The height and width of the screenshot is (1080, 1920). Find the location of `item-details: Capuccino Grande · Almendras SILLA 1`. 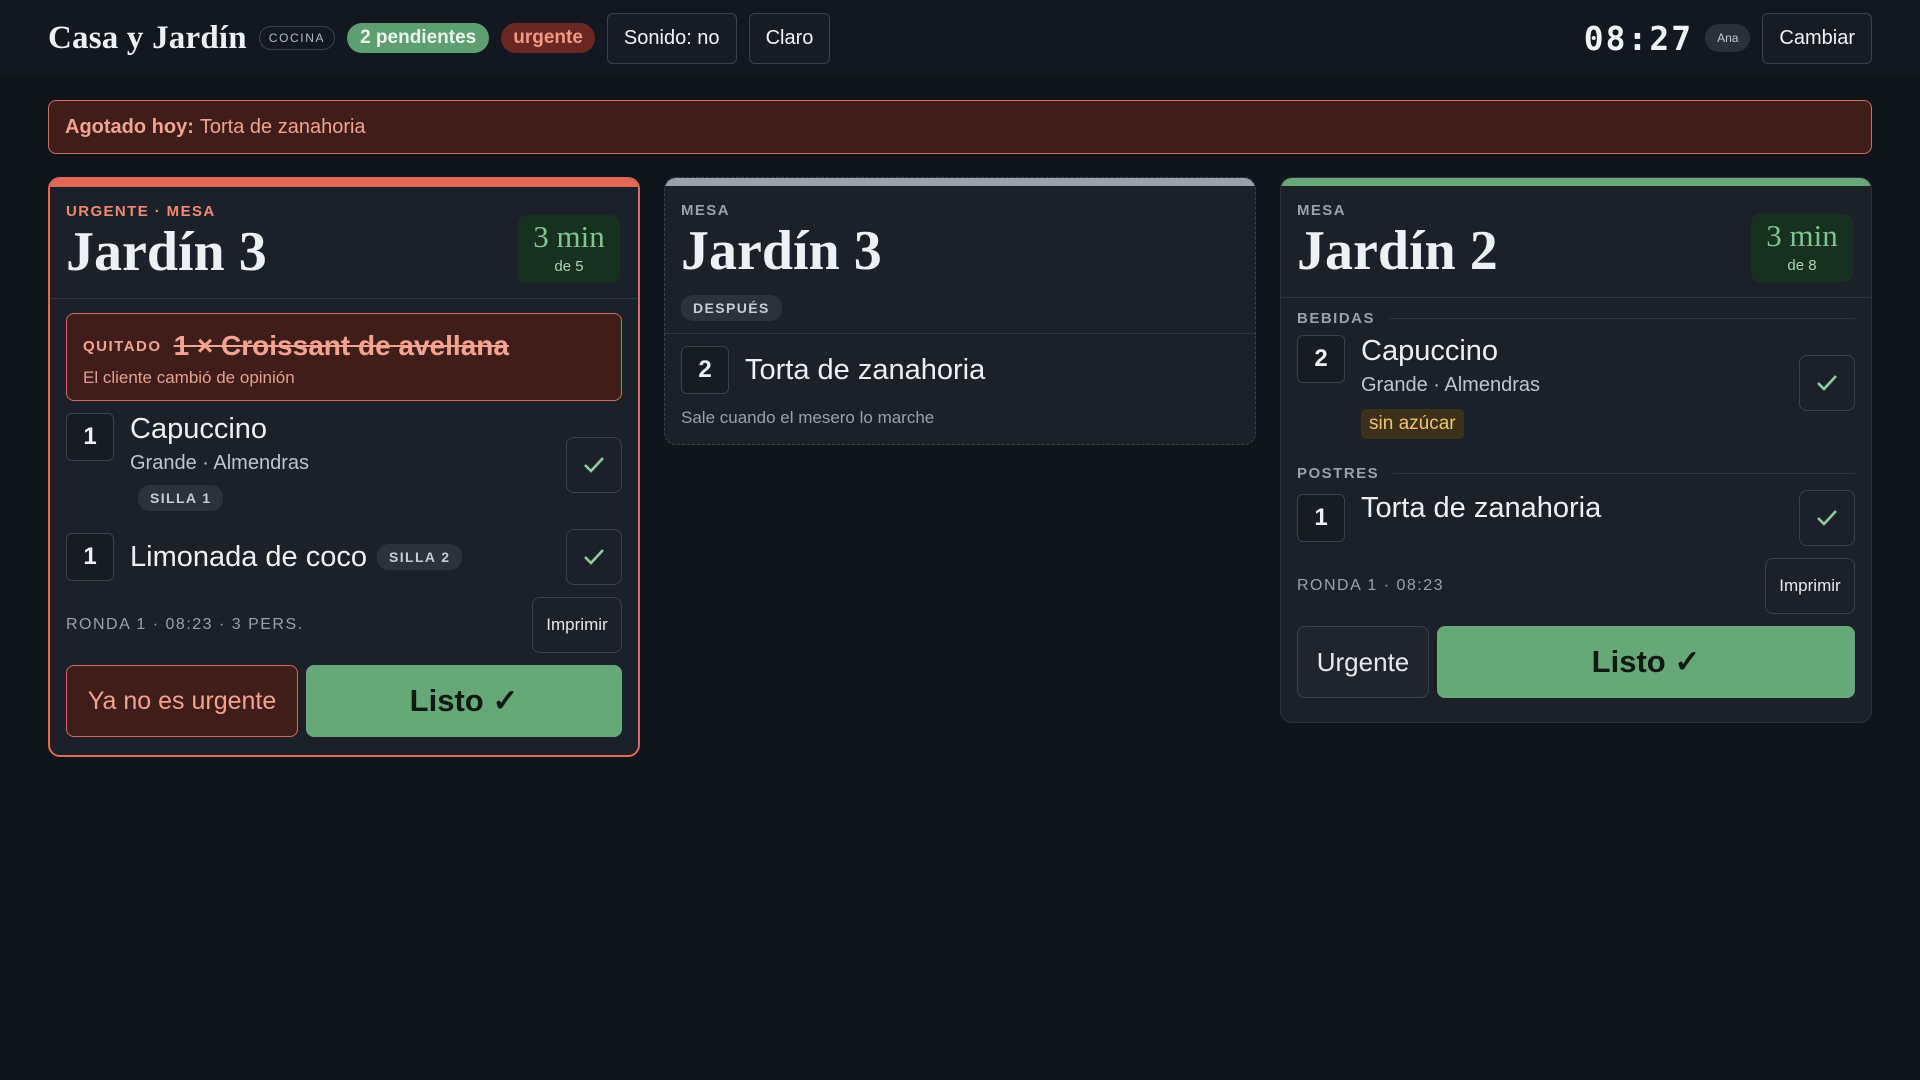

item-details: Capuccino Grande · Almendras SILLA 1 is located at coordinates (219, 462).